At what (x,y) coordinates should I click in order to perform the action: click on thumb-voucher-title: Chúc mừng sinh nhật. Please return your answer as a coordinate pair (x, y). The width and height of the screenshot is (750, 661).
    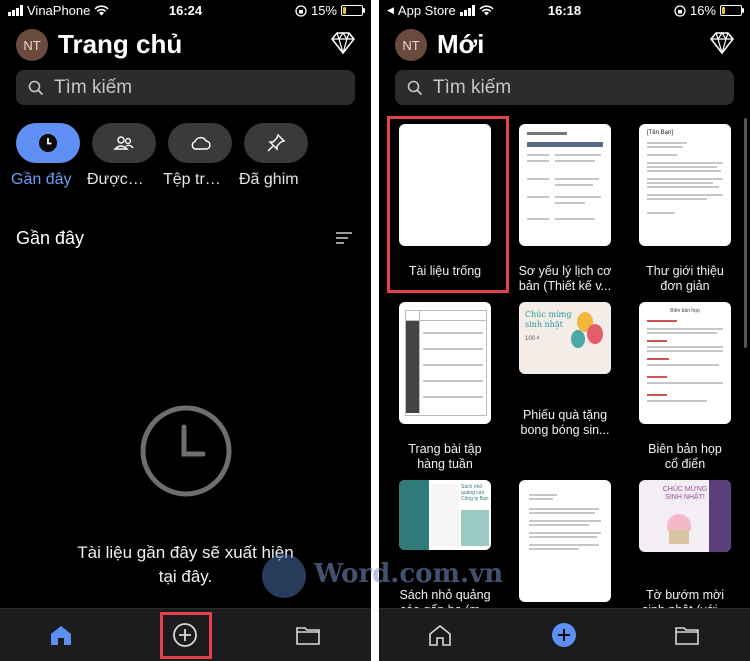
    Looking at the image, I should click on (548, 319).